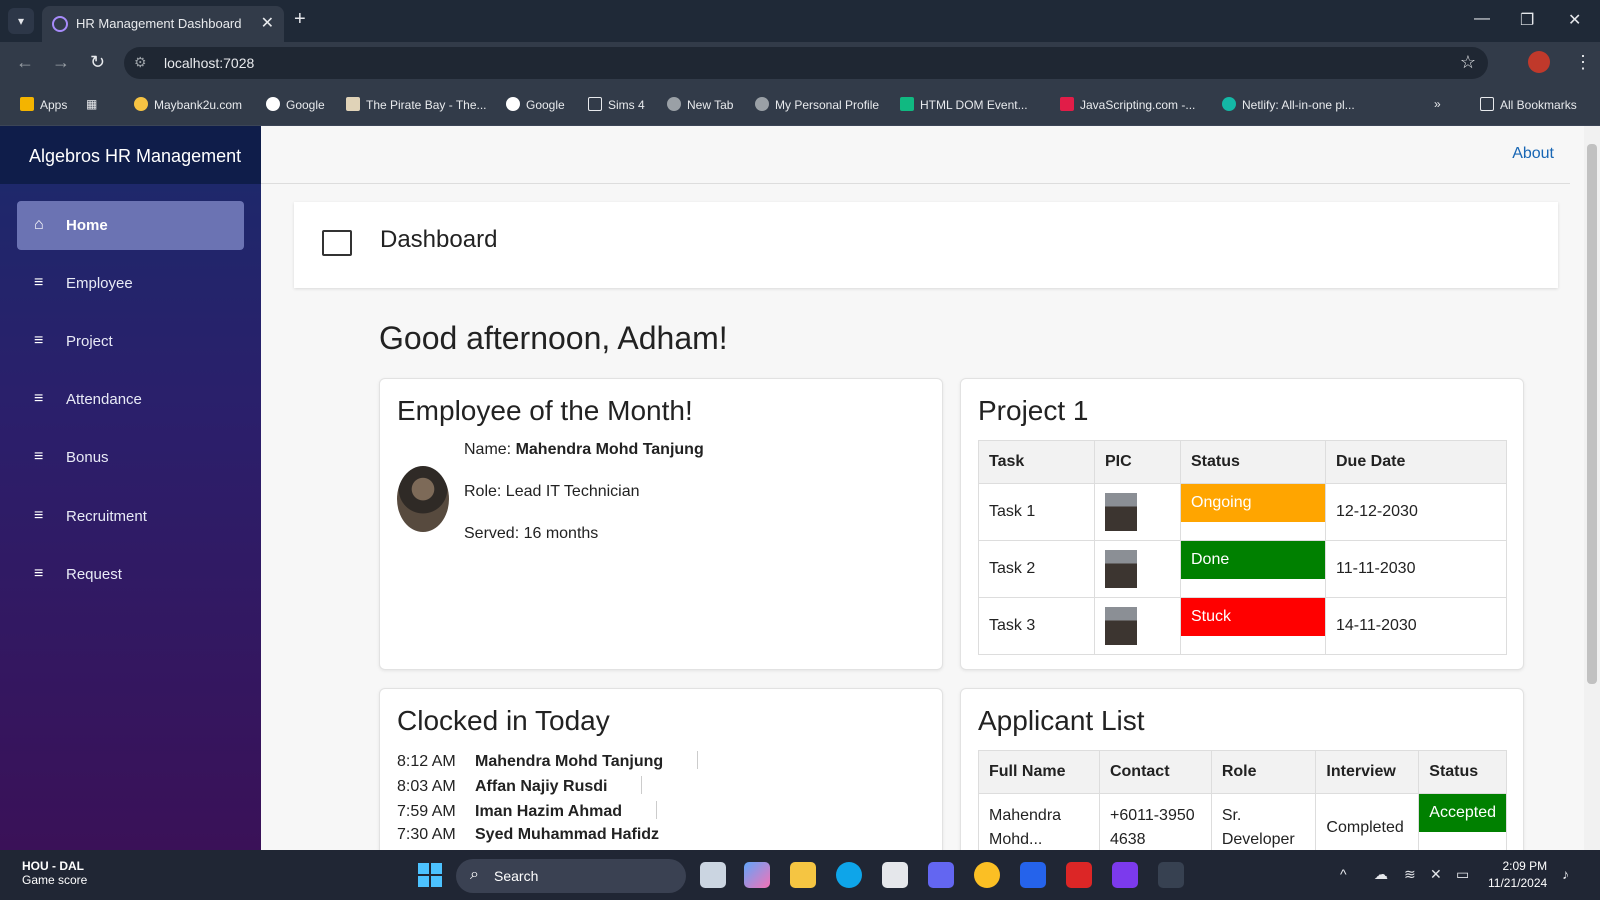 Image resolution: width=1600 pixels, height=900 pixels. I want to click on browser-tab: HR Management Dashboard ✕, so click(163, 24).